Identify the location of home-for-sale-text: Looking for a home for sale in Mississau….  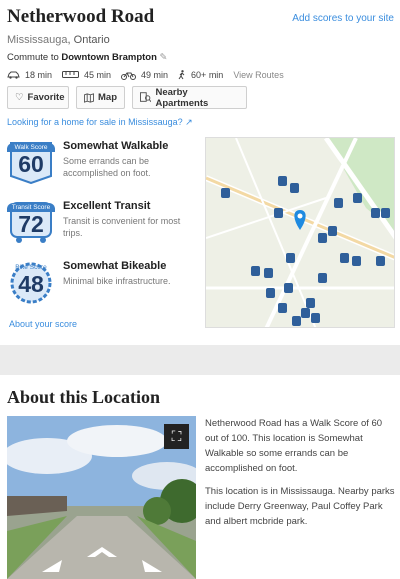
(95, 122).